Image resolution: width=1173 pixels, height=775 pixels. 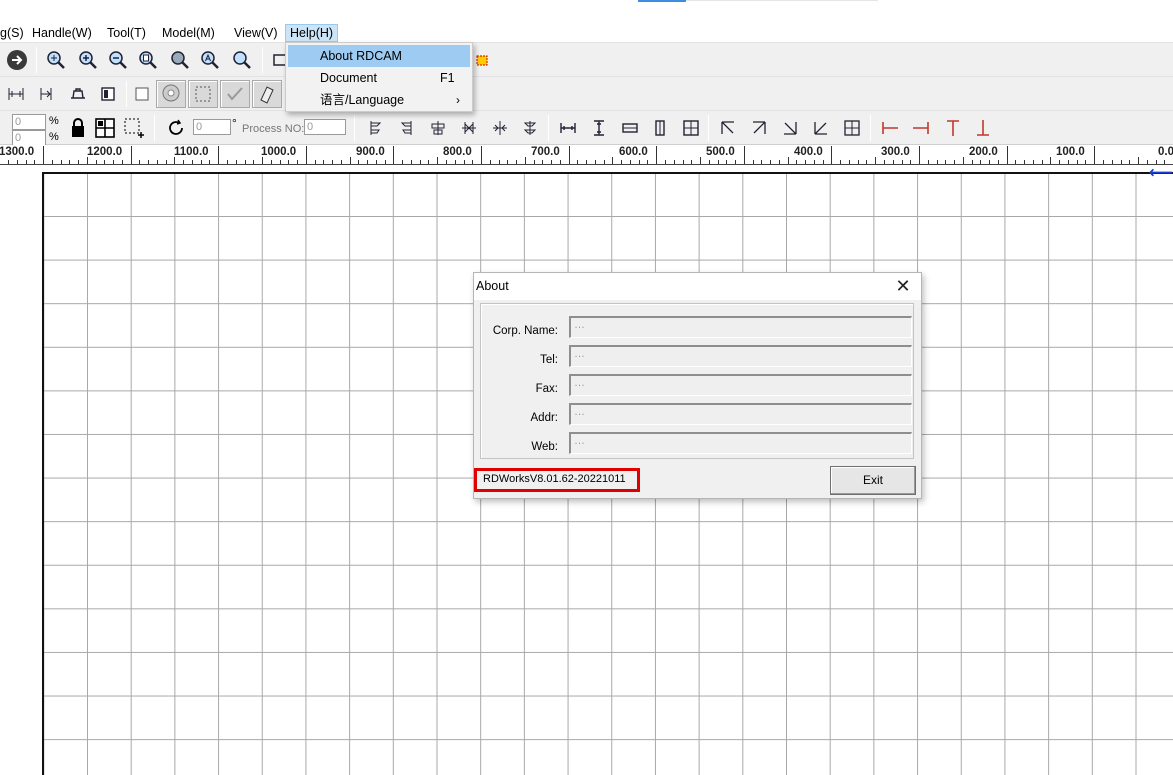 I want to click on zoom-in-icon, so click(x=88, y=60).